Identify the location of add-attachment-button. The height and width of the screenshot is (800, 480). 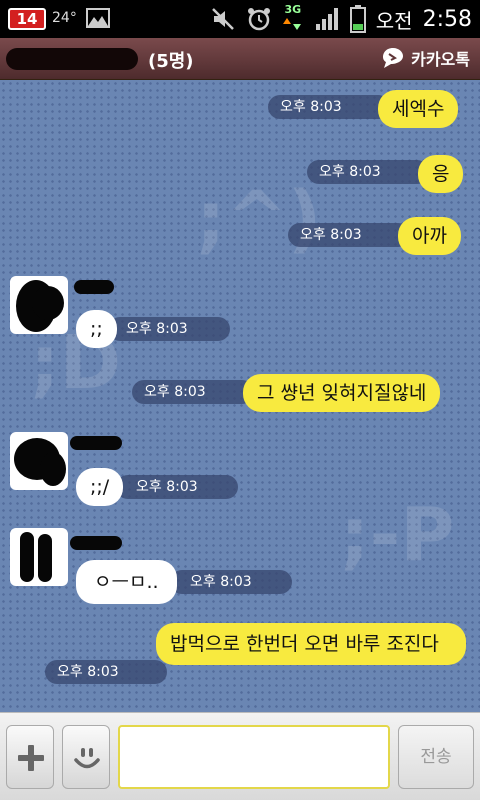
(30, 757).